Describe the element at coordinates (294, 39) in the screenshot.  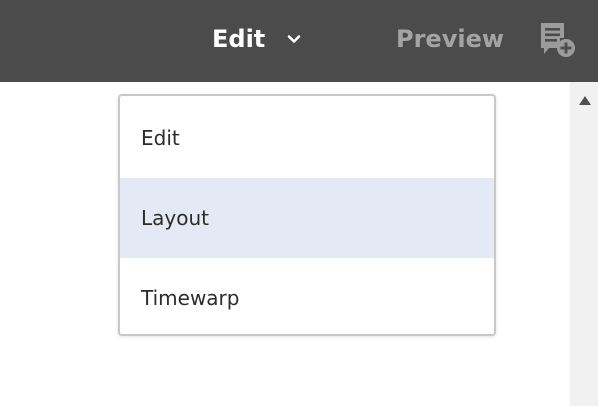
I see `chevron-down-icon` at that location.